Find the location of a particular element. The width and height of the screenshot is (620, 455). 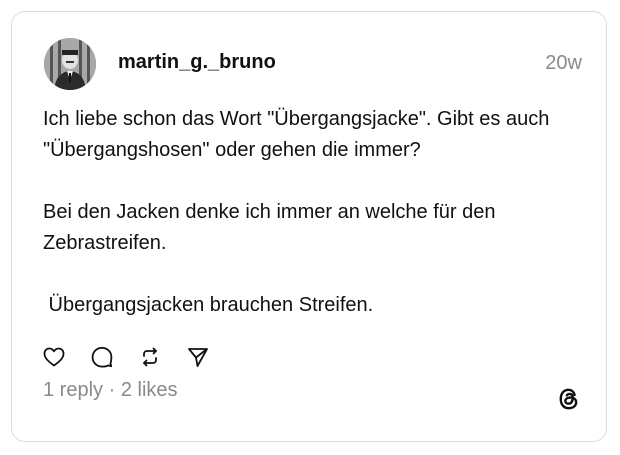

avatar is located at coordinates (70, 64).